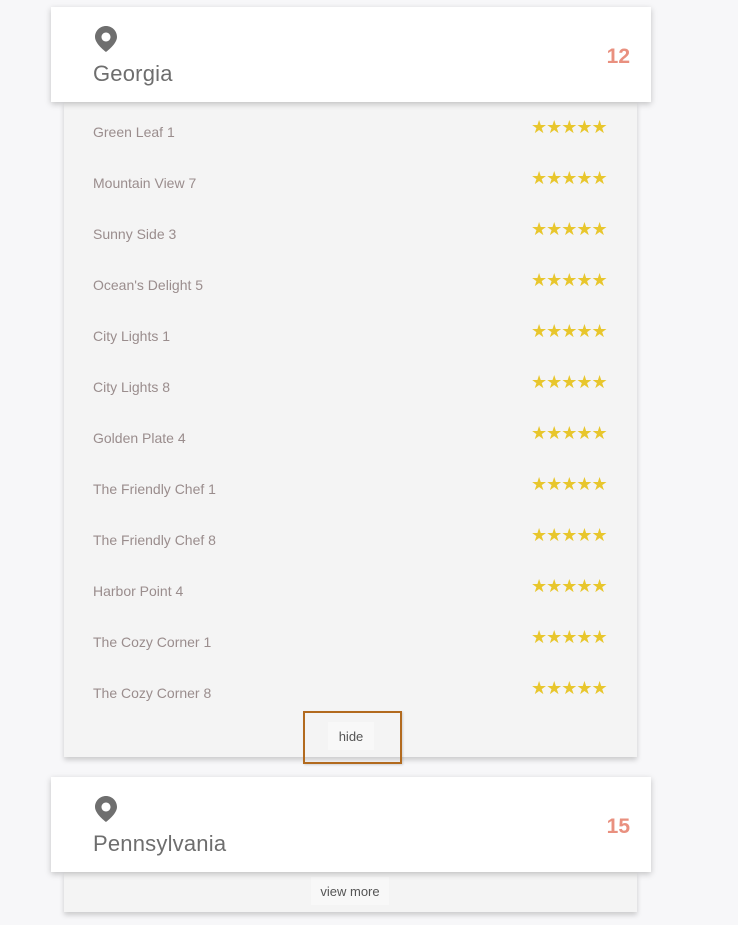 This screenshot has height=925, width=738. I want to click on list-item: Mountain View 7 ★★★★★, so click(350, 196).